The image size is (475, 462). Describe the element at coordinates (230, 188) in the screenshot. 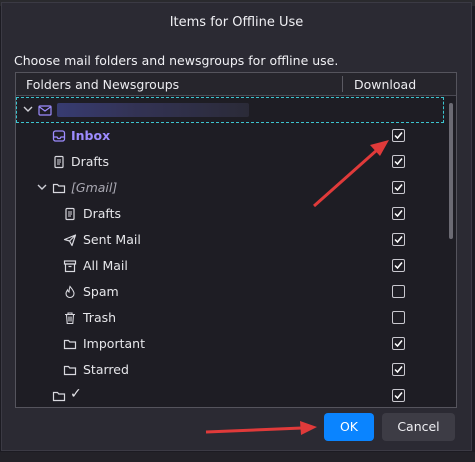

I see `tree-row-gmail: [Gmail]` at that location.